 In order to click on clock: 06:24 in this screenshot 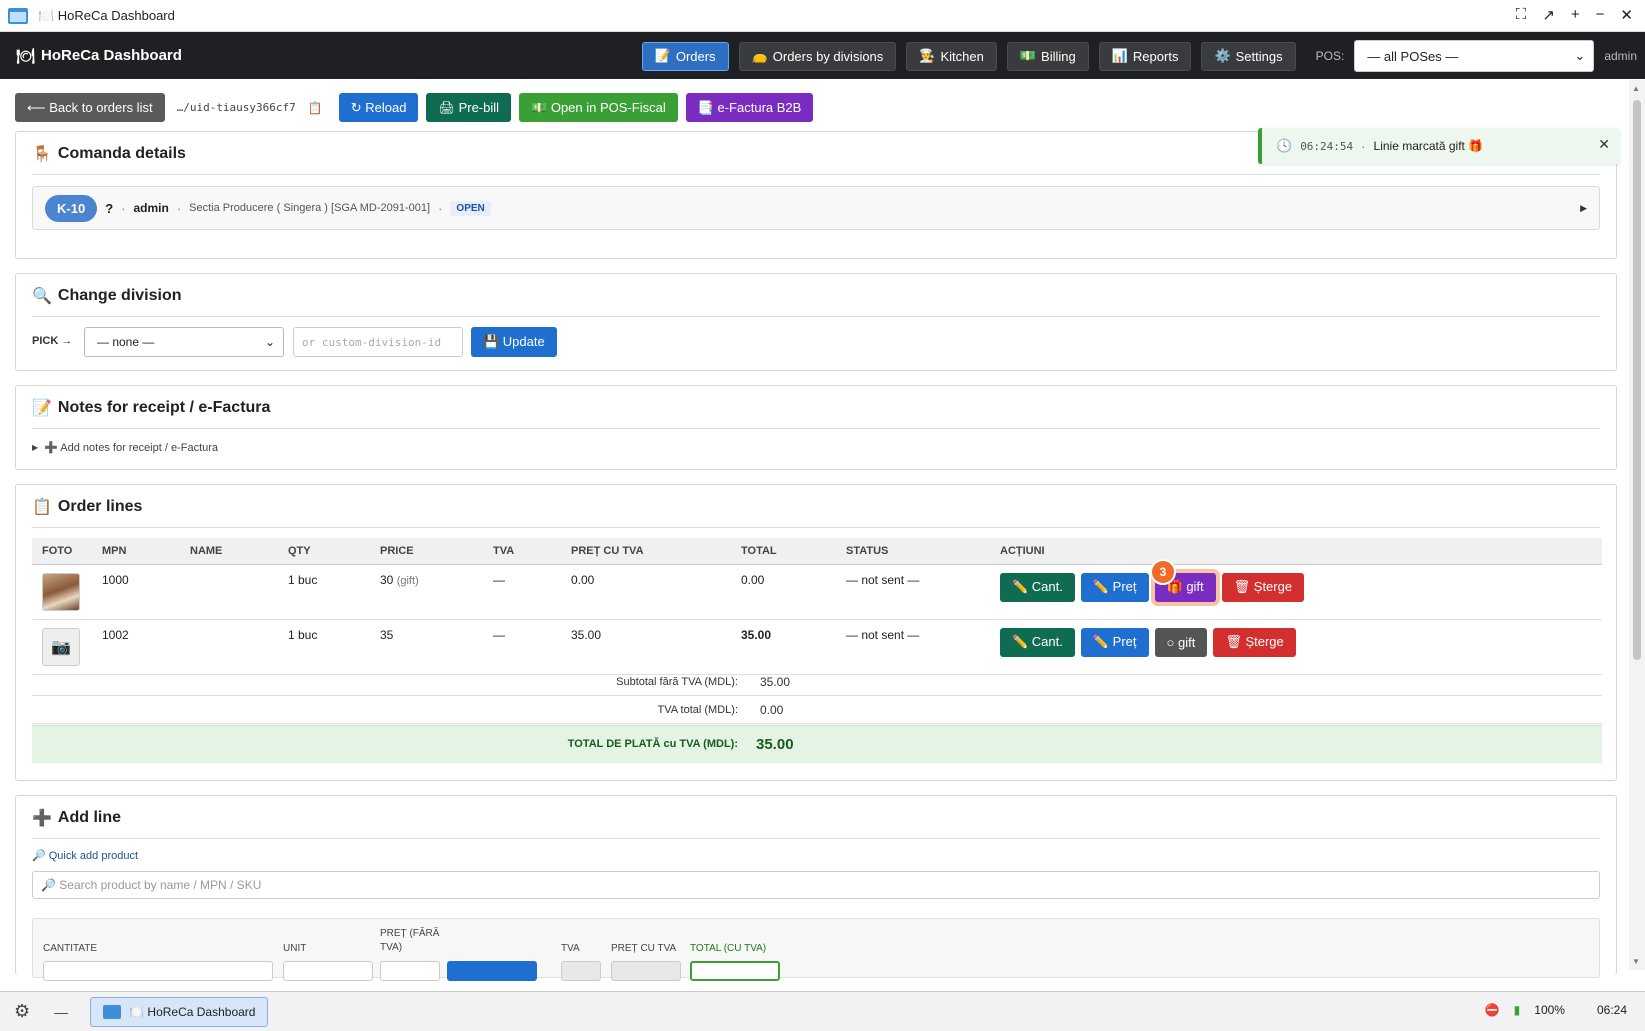, I will do `click(1611, 1010)`.